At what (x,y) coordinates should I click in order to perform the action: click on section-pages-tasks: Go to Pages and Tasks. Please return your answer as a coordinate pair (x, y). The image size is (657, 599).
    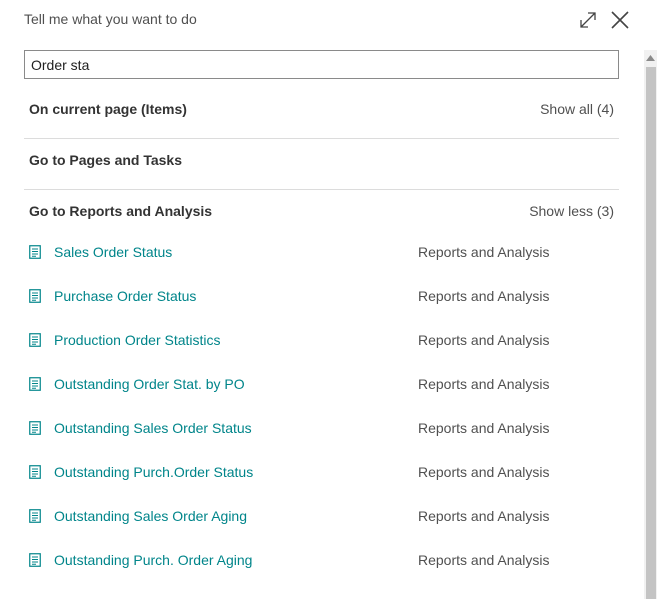
    Looking at the image, I should click on (321, 160).